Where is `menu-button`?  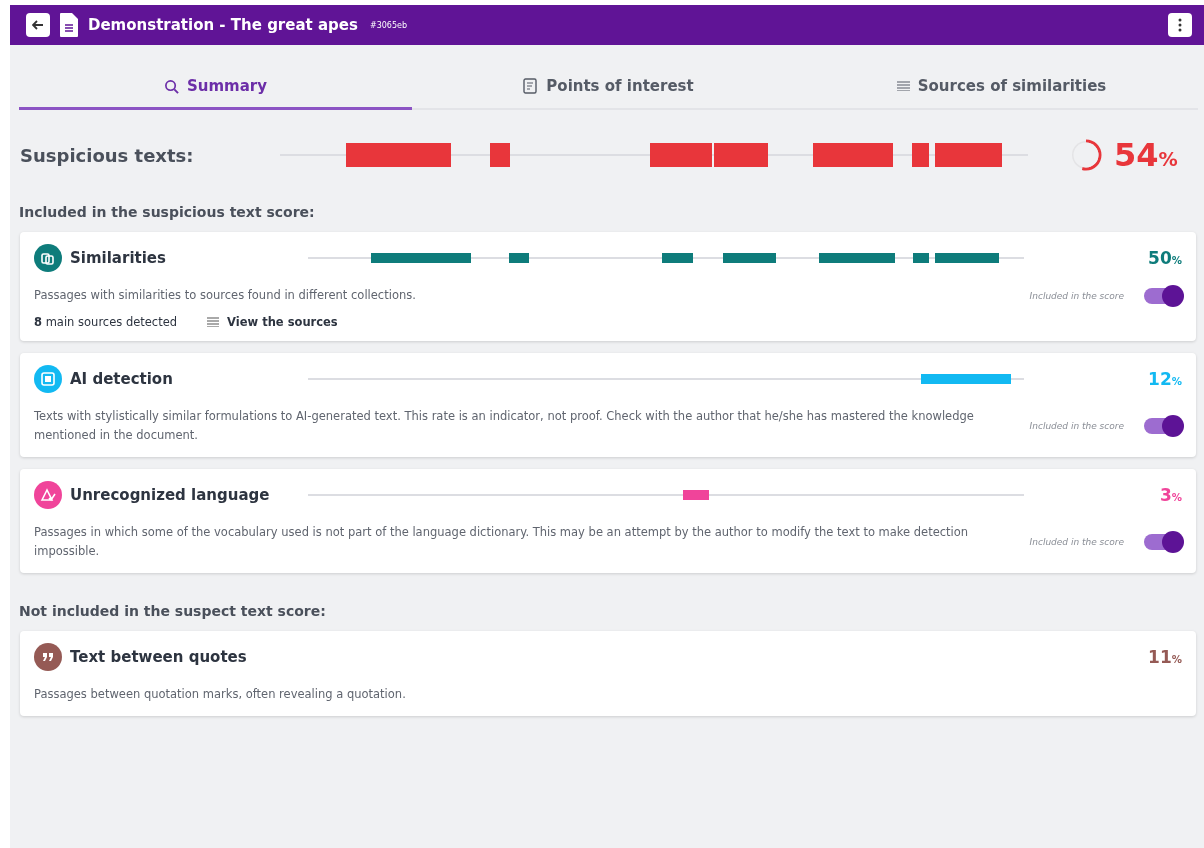 menu-button is located at coordinates (1180, 25).